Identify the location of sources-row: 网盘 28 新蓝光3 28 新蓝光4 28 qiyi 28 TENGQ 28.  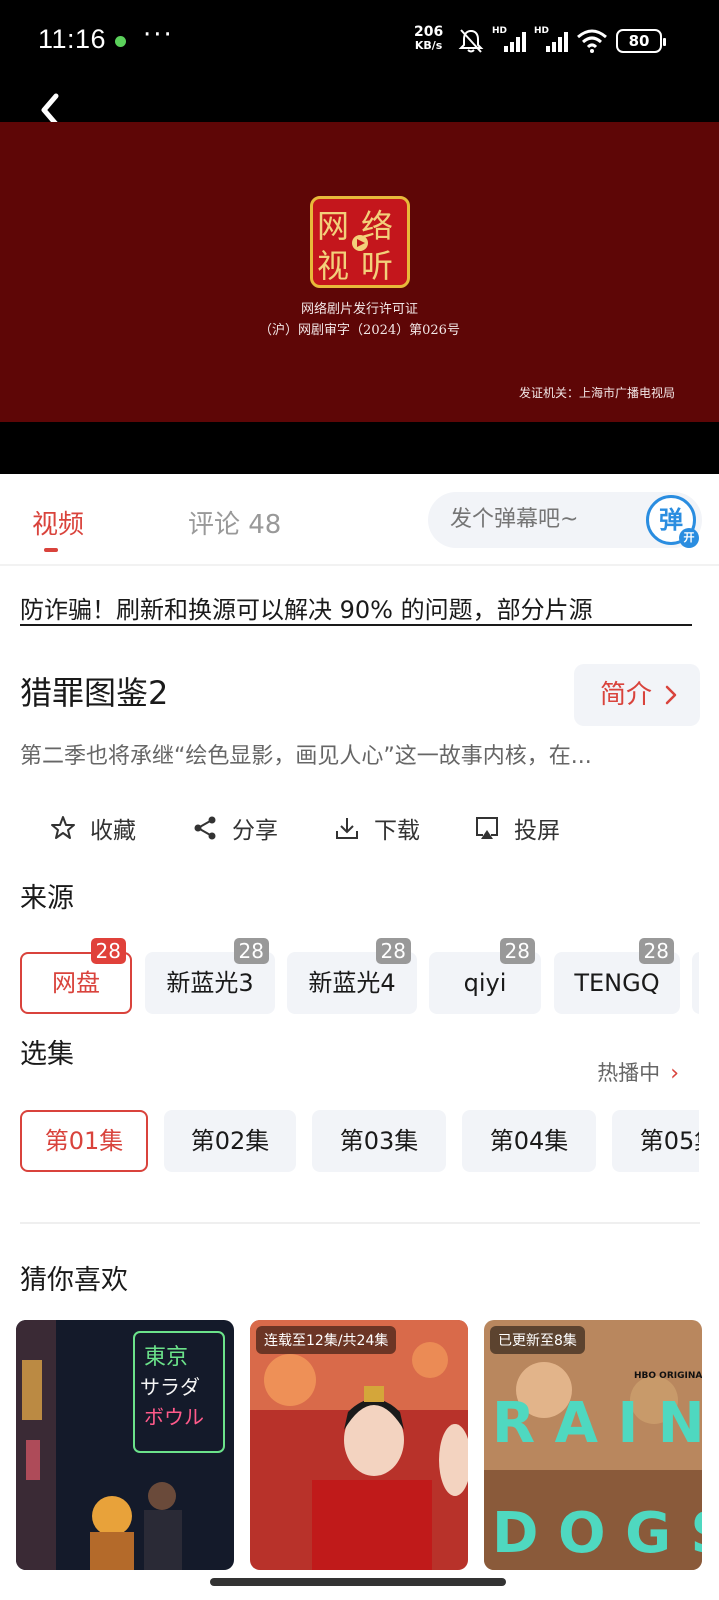
(349, 972).